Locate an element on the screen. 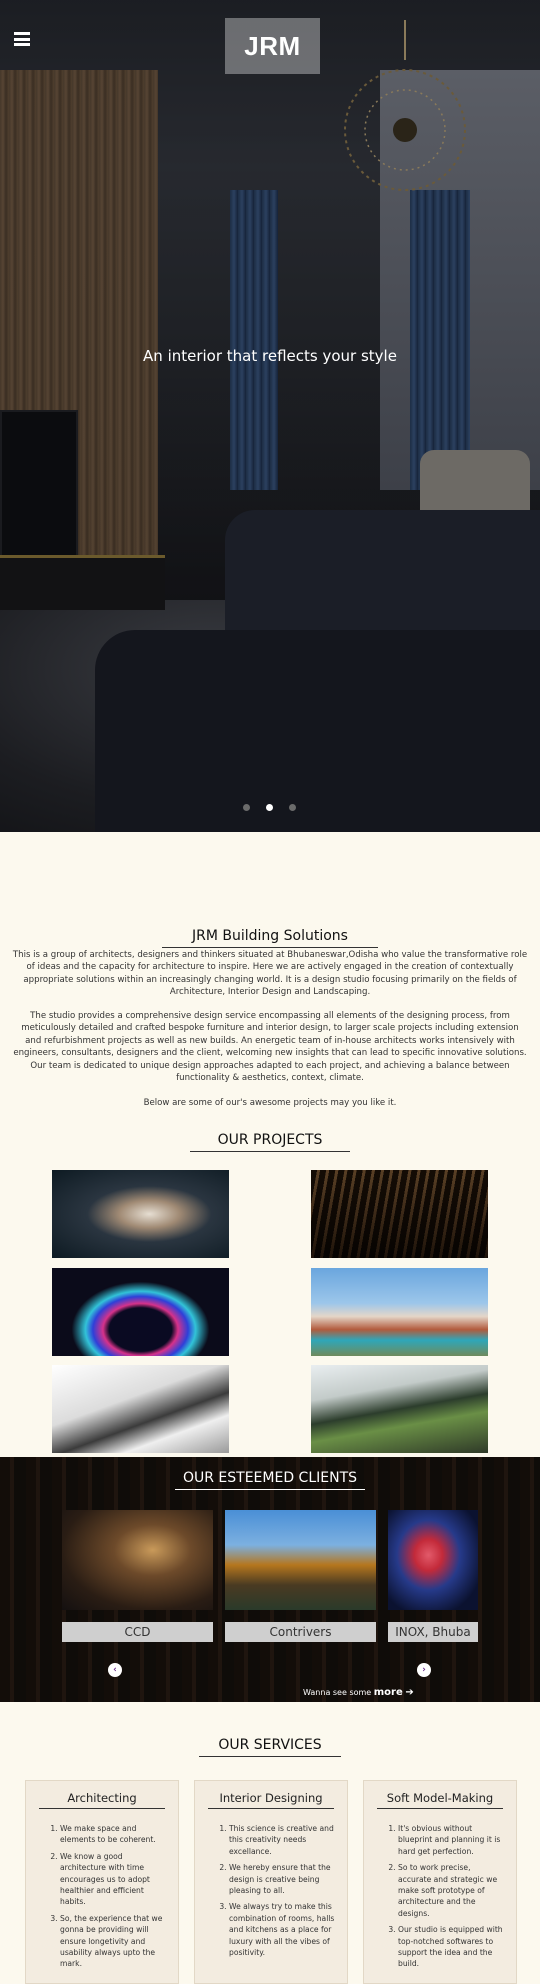 Image resolution: width=540 pixels, height=1984 pixels. logo-text: JRM is located at coordinates (272, 45).